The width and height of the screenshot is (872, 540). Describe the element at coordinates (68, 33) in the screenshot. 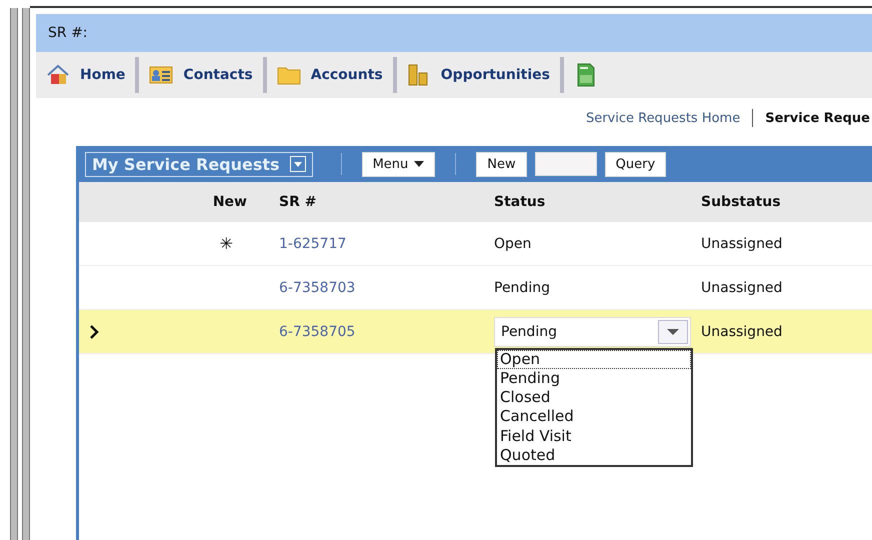

I see `header-label: SR #:` at that location.